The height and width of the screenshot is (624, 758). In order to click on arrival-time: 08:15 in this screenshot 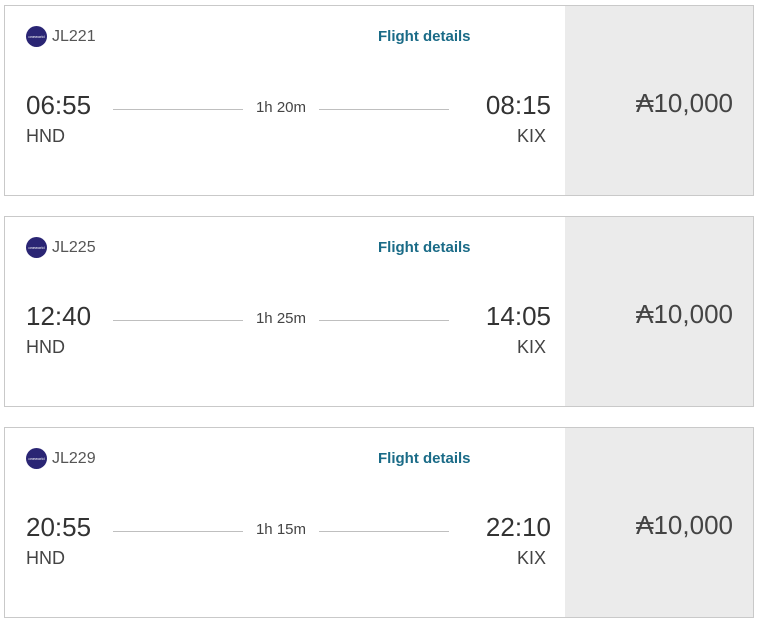, I will do `click(518, 105)`.